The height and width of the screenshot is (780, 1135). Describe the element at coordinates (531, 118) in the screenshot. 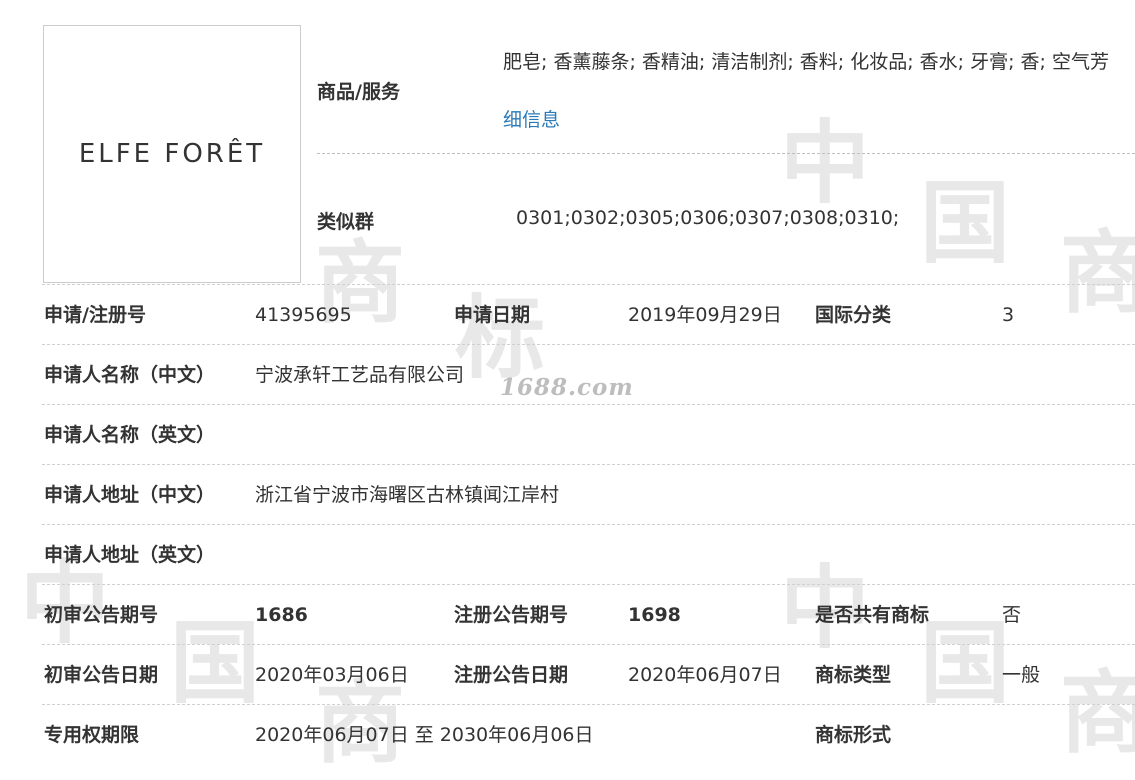

I see `detail-link: 细信息` at that location.